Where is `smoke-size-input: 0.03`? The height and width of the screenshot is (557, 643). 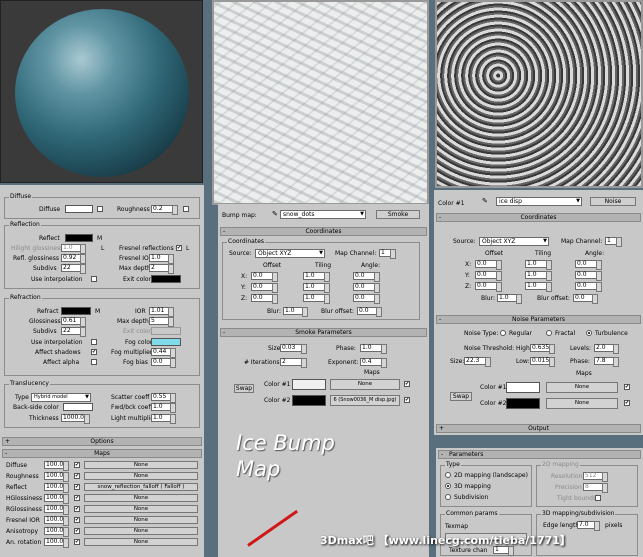 smoke-size-input: 0.03 is located at coordinates (293, 349).